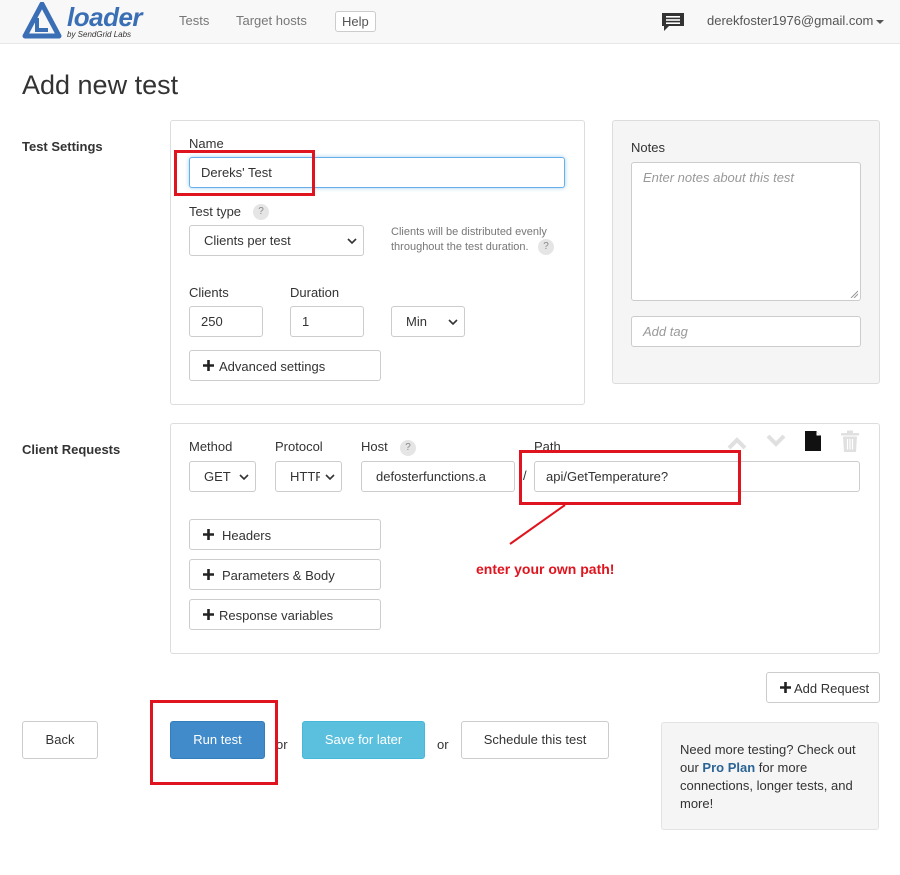  I want to click on add-request-label: Add Request, so click(832, 688).